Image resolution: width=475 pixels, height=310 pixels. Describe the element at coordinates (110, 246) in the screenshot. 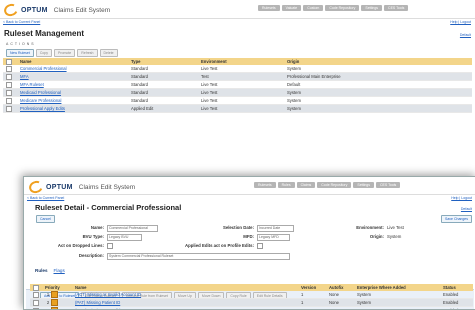

I see `dropped-lines-checkbox` at that location.